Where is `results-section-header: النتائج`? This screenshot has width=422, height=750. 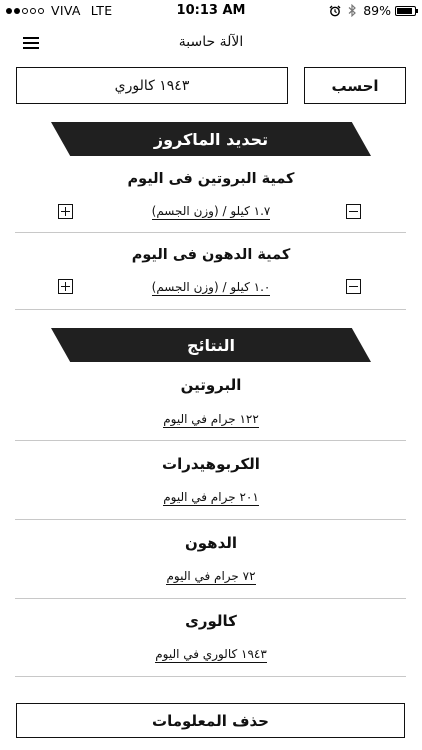 results-section-header: النتائج is located at coordinates (211, 345).